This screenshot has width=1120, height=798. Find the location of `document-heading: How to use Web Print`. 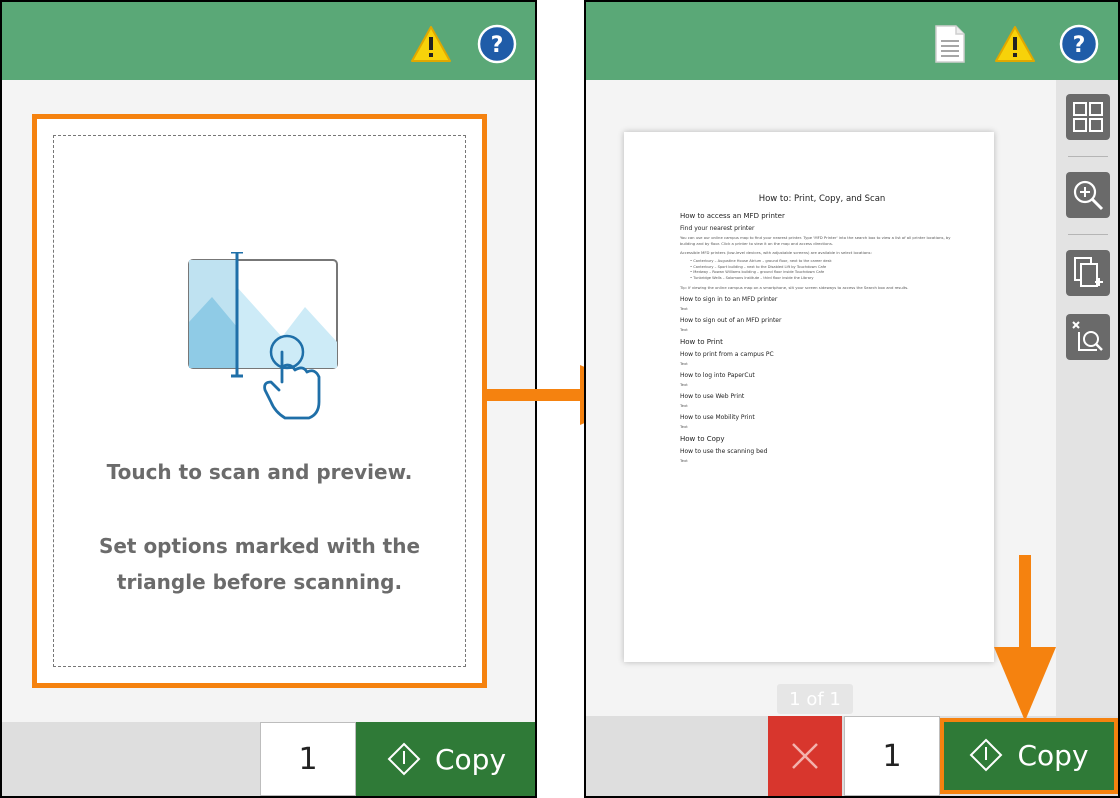

document-heading: How to use Web Print is located at coordinates (712, 396).